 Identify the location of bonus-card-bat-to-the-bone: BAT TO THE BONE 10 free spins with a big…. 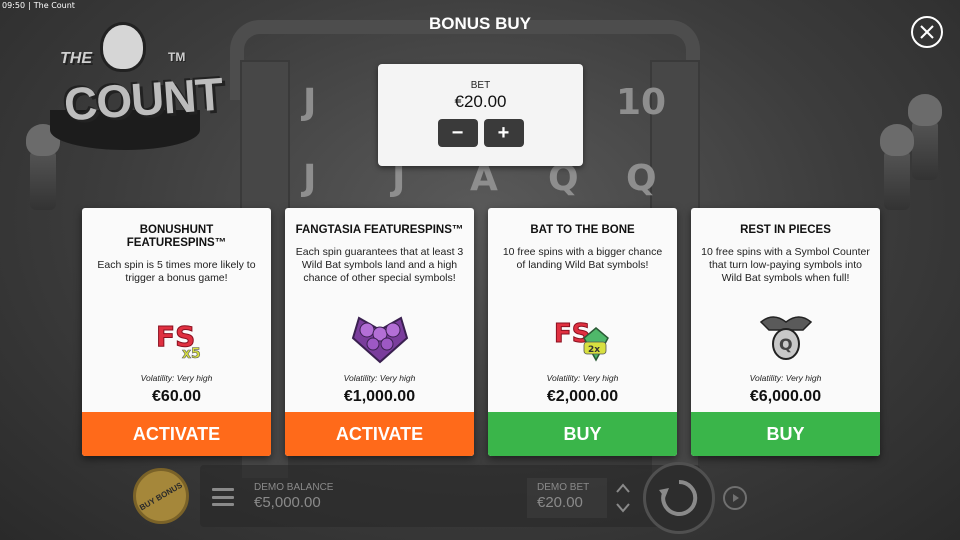
(582, 332).